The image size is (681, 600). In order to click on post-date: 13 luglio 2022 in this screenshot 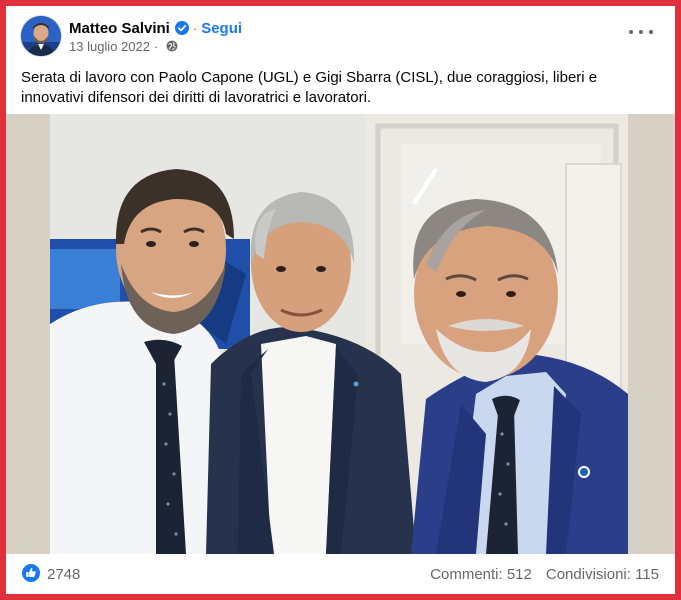, I will do `click(109, 46)`.